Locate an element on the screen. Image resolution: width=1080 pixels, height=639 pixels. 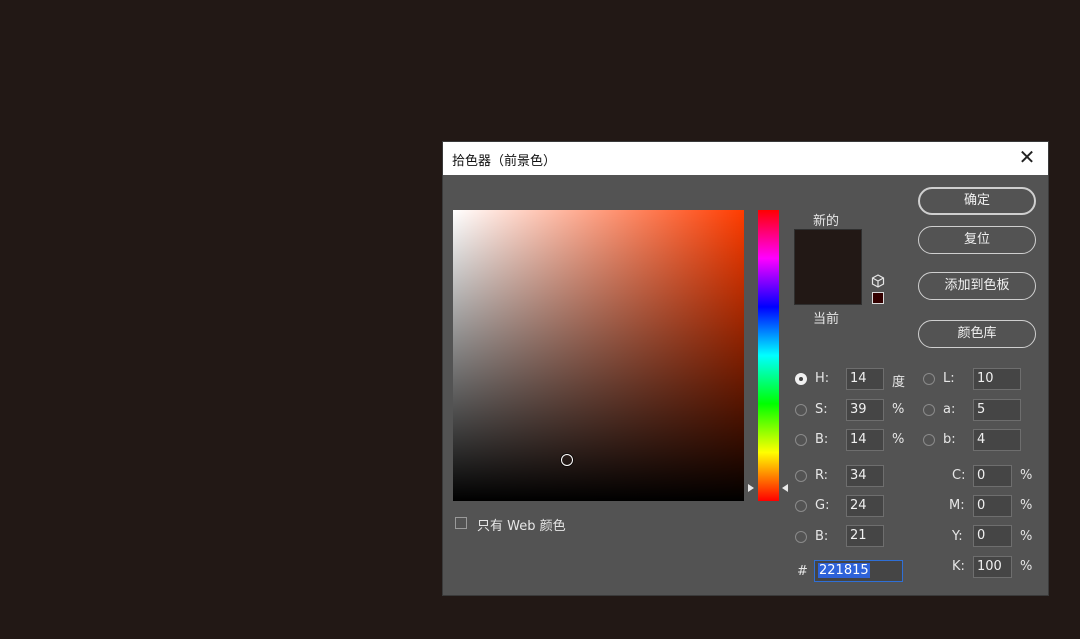
h-radio is located at coordinates (801, 379).